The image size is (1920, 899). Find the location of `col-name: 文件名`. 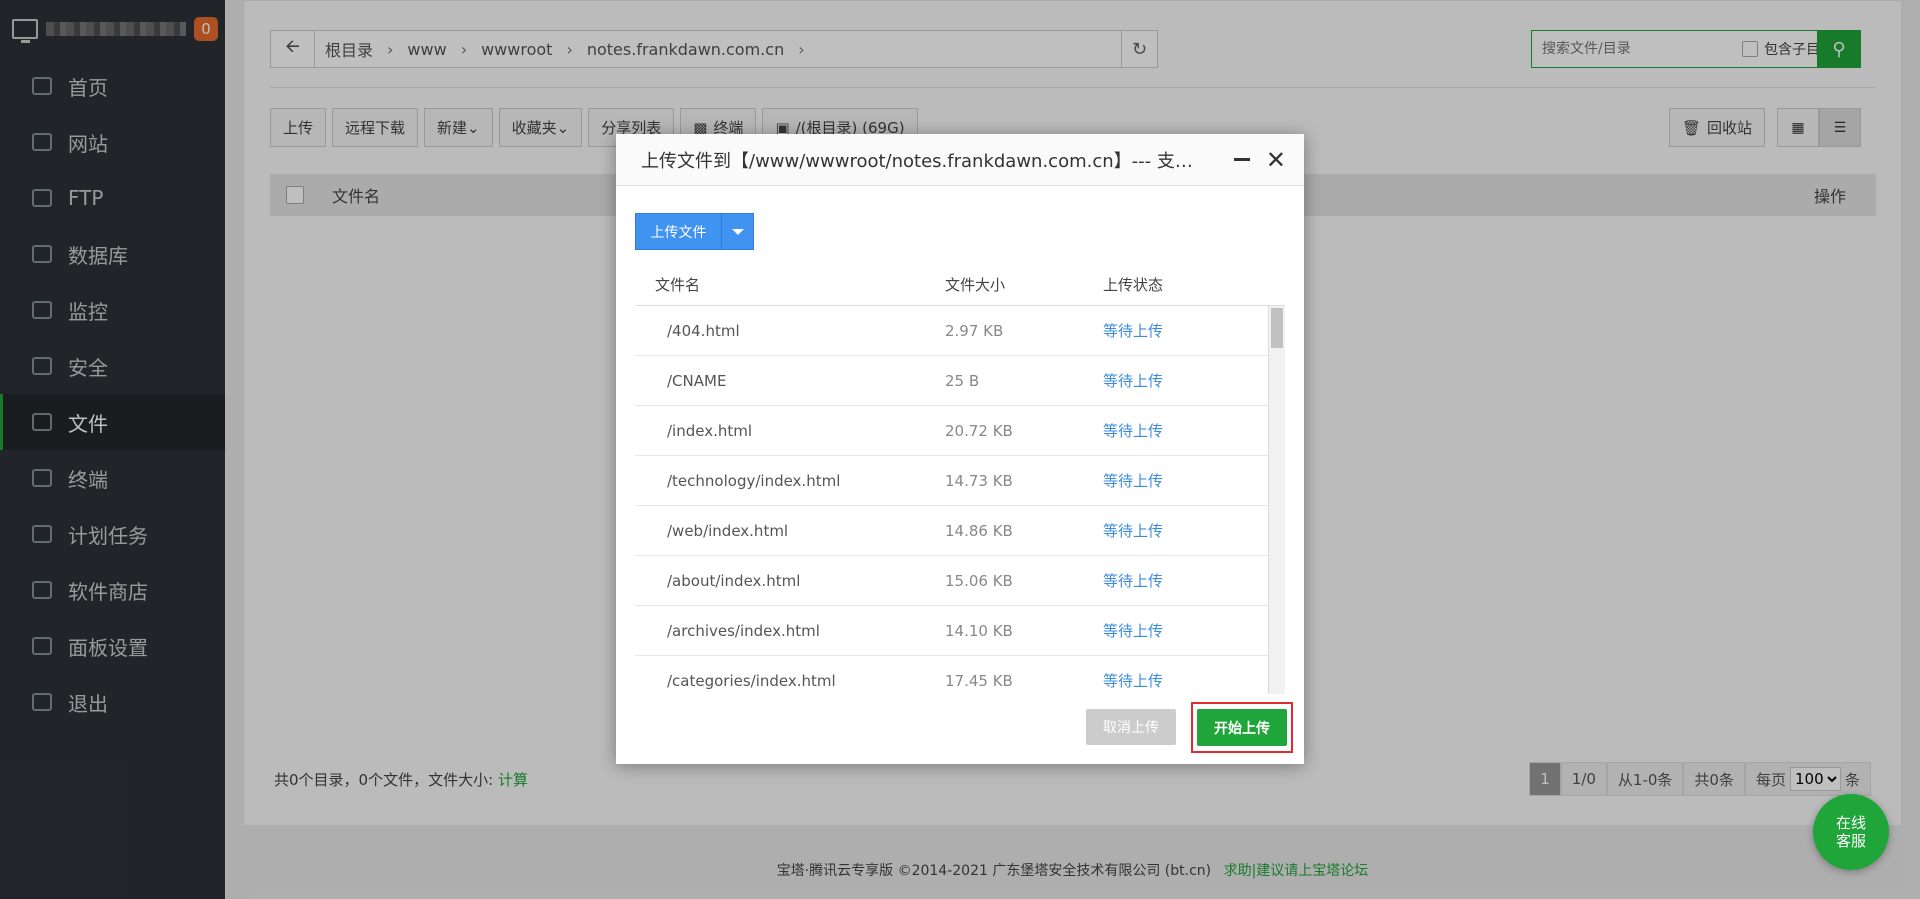

col-name: 文件名 is located at coordinates (678, 285).